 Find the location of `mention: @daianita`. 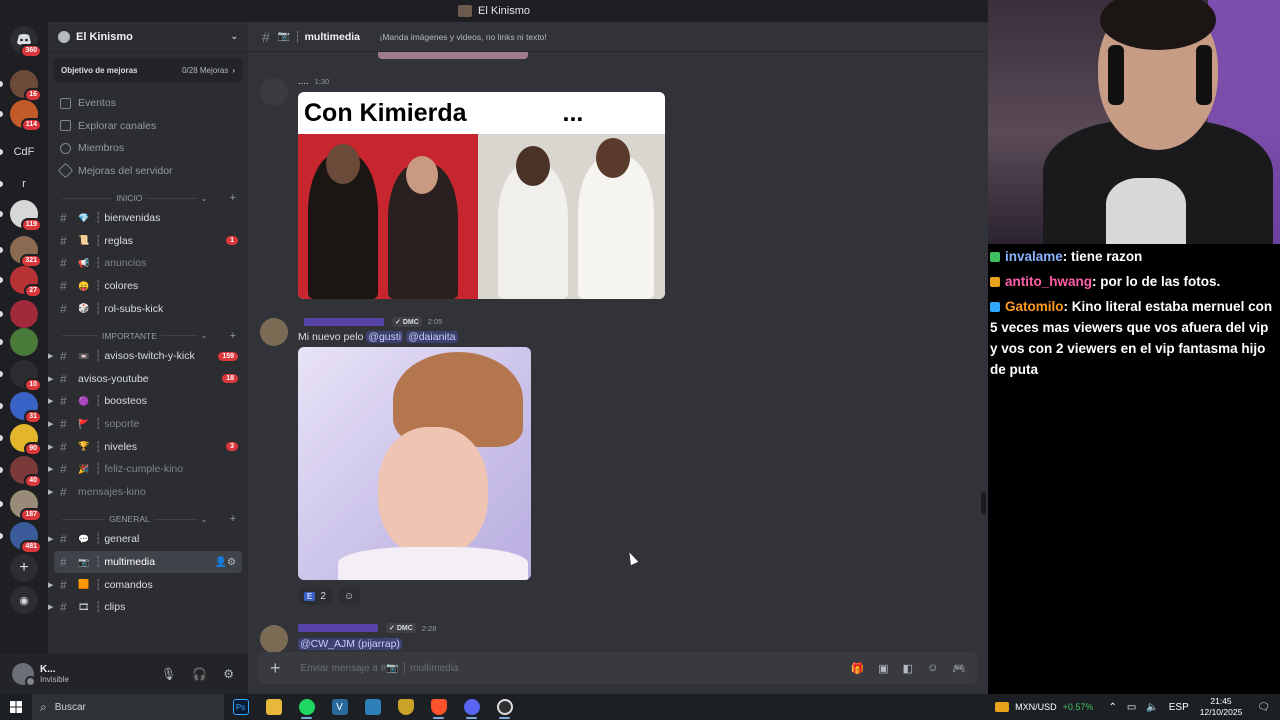

mention: @daianita is located at coordinates (432, 337).